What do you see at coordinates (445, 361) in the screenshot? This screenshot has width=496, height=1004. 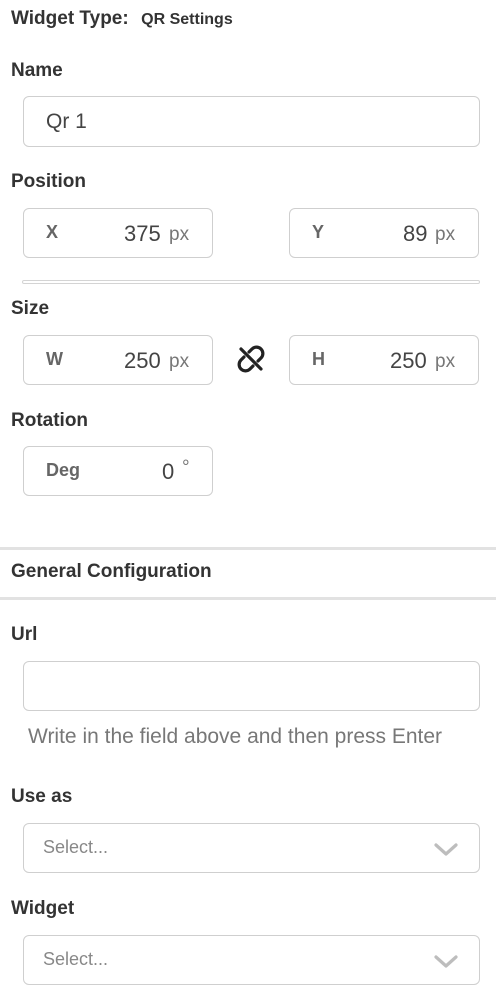 I see `size-h-unit: px` at bounding box center [445, 361].